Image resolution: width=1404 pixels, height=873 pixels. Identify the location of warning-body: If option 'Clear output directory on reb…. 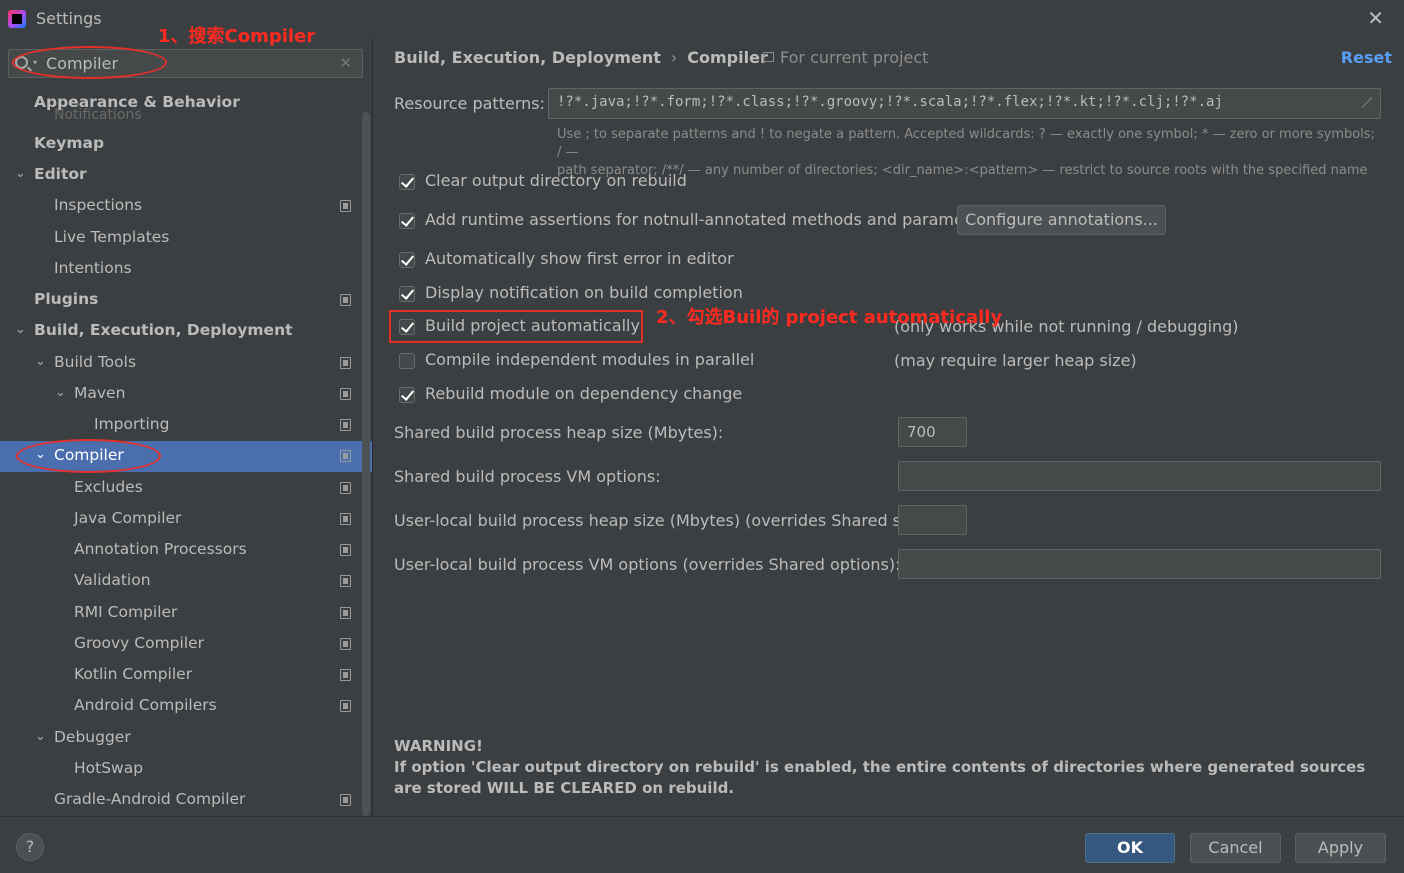
(880, 777).